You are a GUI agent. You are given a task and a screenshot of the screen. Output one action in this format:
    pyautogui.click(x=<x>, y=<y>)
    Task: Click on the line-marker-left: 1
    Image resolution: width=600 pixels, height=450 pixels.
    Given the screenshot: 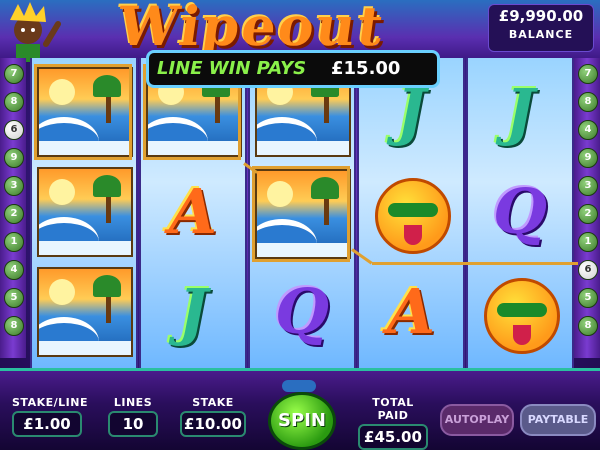 What is the action you would take?
    pyautogui.click(x=14, y=242)
    